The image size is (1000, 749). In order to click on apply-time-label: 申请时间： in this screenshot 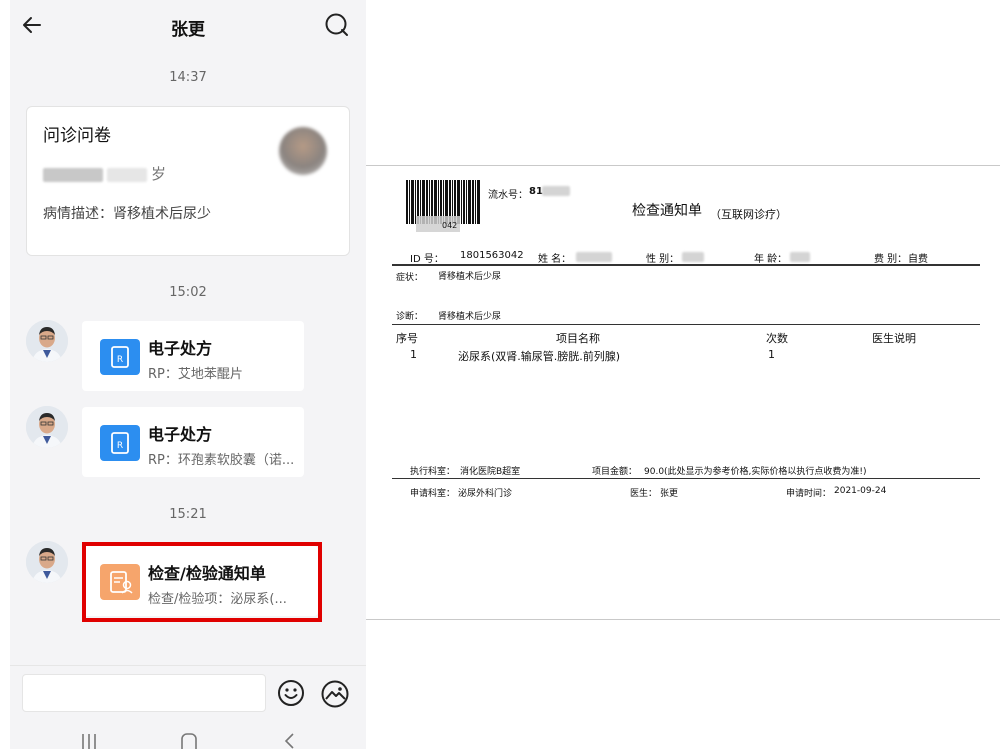, I will do `click(809, 494)`.